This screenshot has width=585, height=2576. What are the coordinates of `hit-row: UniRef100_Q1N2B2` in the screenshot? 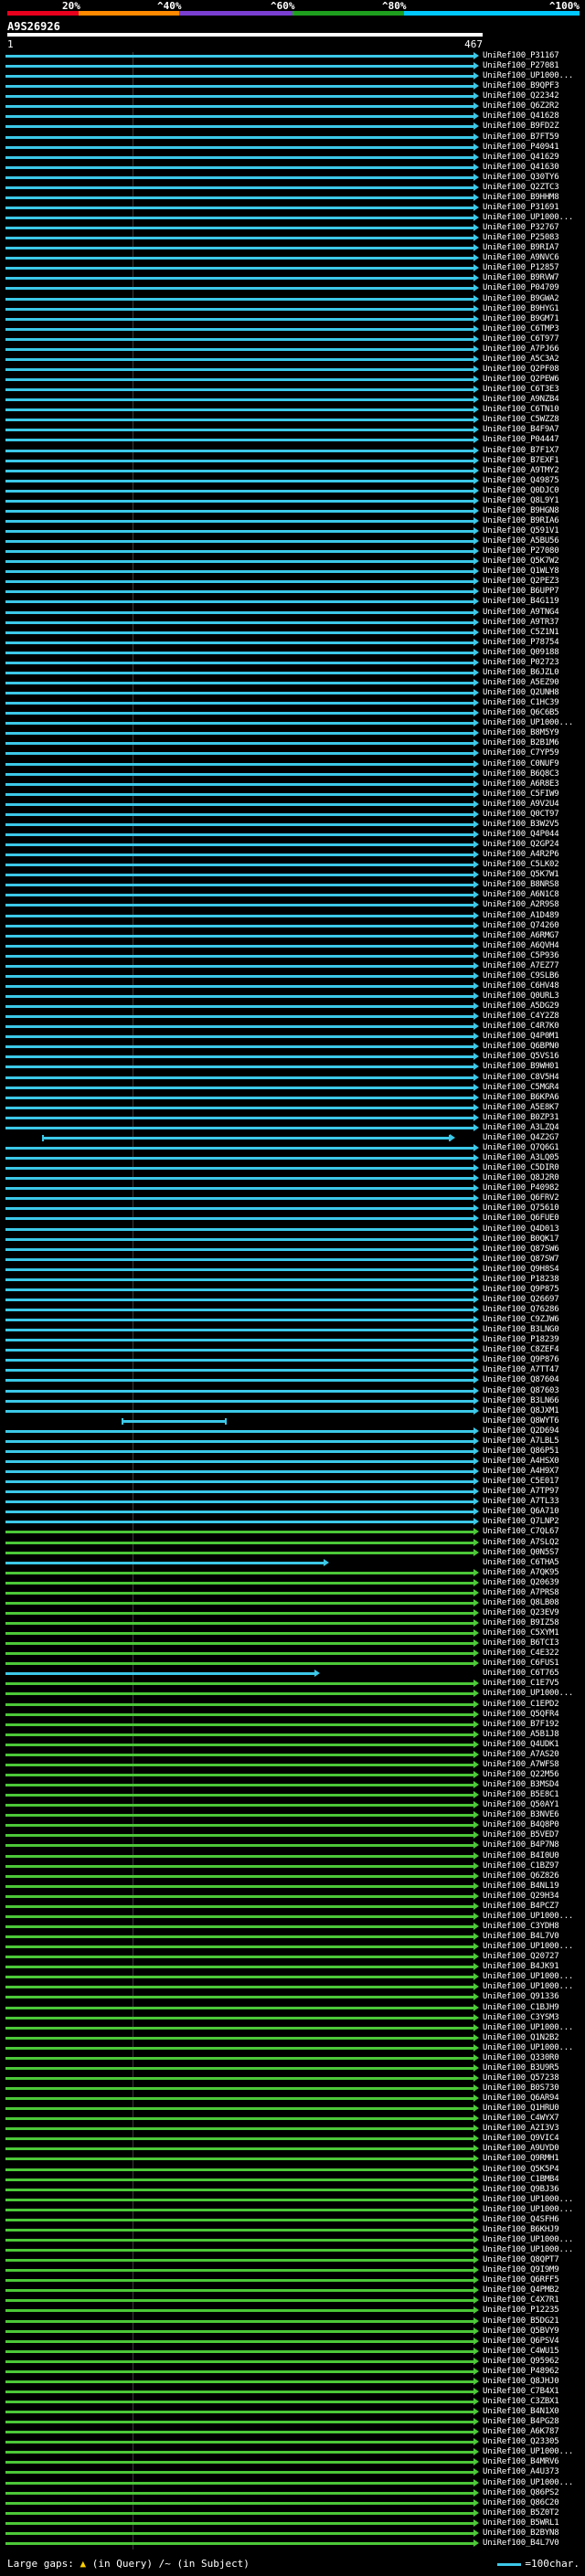 It's located at (293, 2037).